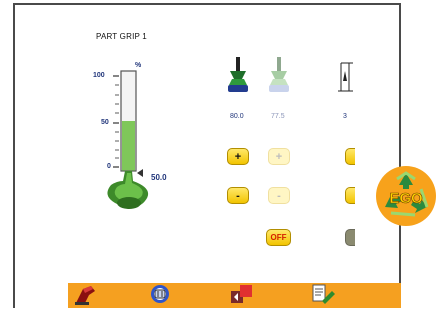 The image size is (439, 313). I want to click on increase-gripper-2-button: +, so click(279, 156).